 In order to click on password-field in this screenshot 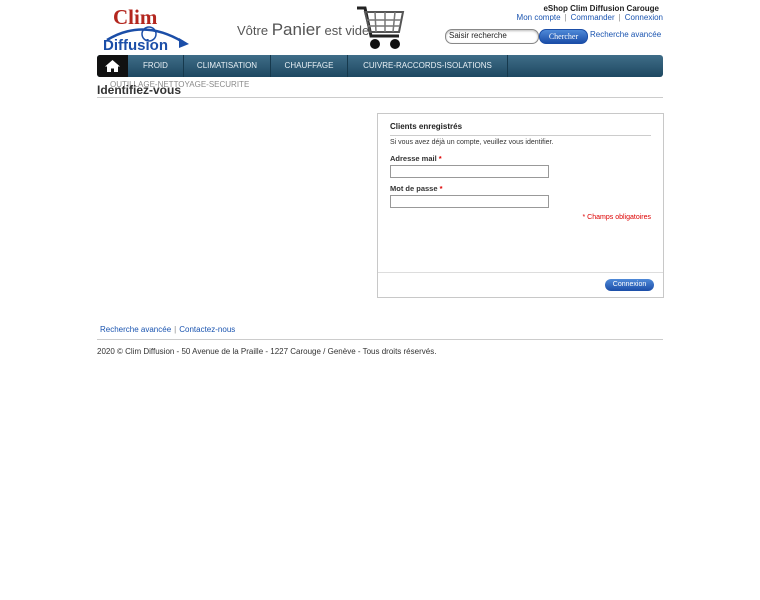, I will do `click(469, 201)`.